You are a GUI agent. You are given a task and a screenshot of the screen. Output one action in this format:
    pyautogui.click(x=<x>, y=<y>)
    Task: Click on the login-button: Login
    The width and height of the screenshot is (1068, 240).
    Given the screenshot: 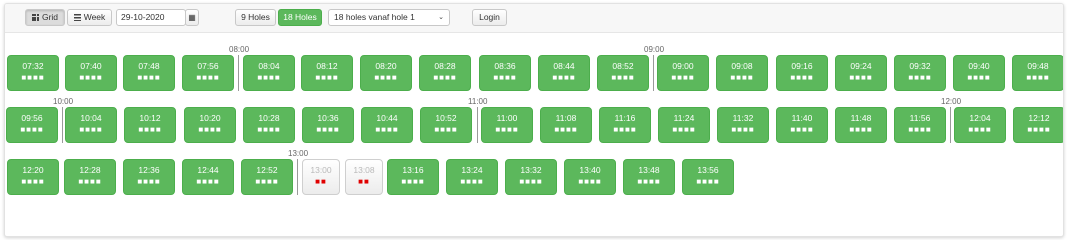 What is the action you would take?
    pyautogui.click(x=489, y=17)
    